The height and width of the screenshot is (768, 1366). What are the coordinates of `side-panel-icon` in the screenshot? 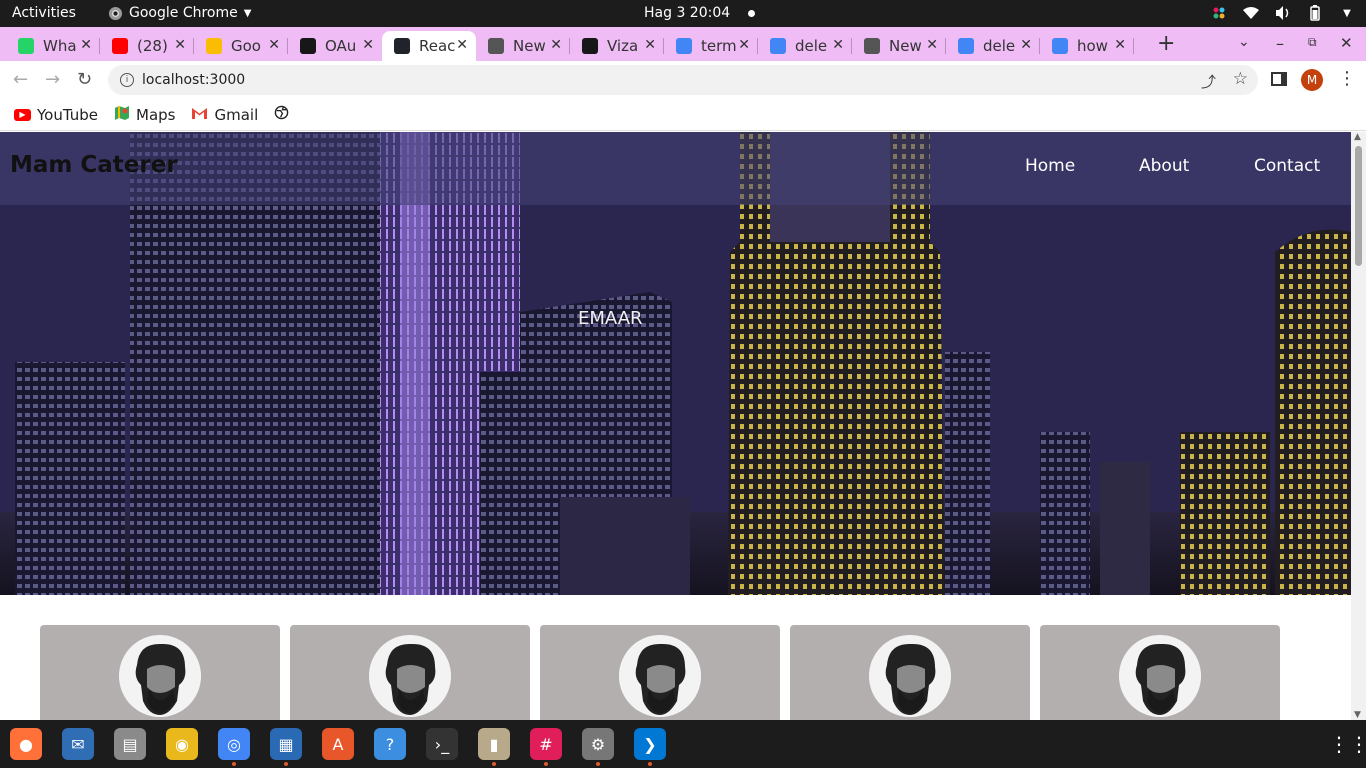 It's located at (1279, 79).